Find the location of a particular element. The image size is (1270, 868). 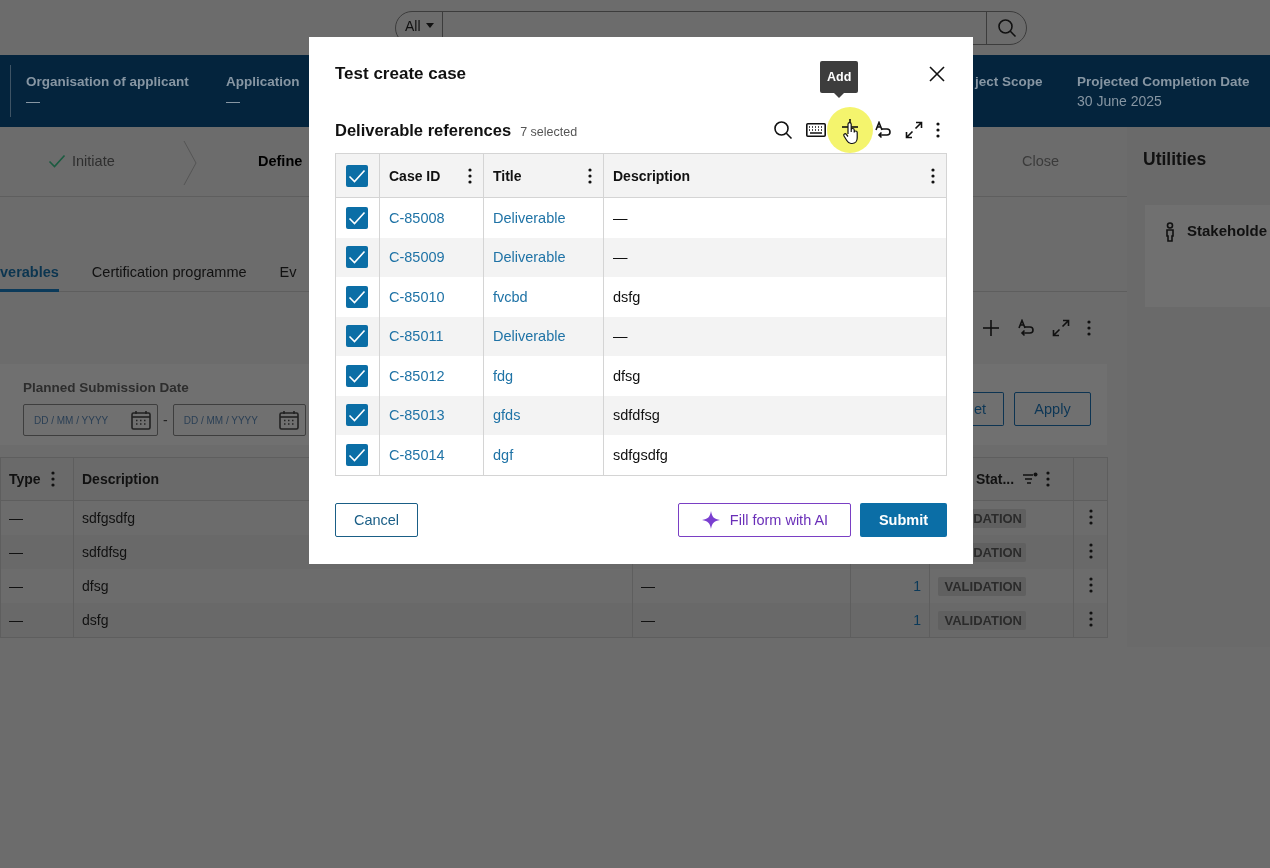

utility-card: Stakeholde is located at coordinates (1207, 256).